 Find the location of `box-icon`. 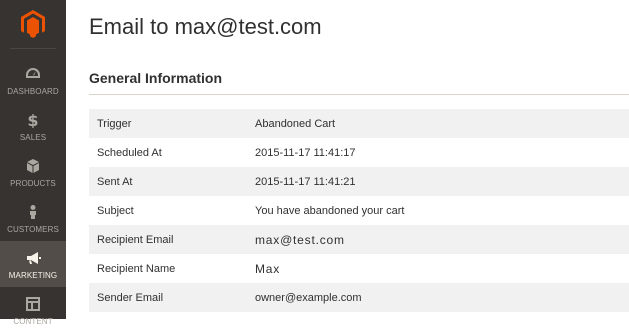

box-icon is located at coordinates (33, 166).